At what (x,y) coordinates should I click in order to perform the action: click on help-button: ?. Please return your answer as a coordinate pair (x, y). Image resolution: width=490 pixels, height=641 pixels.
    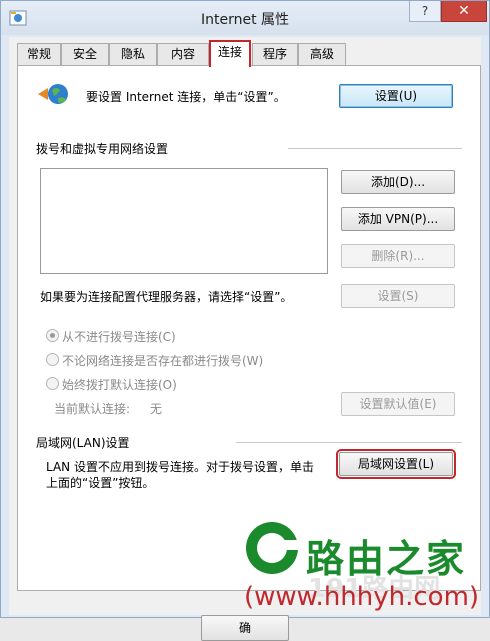
    Looking at the image, I should click on (425, 11).